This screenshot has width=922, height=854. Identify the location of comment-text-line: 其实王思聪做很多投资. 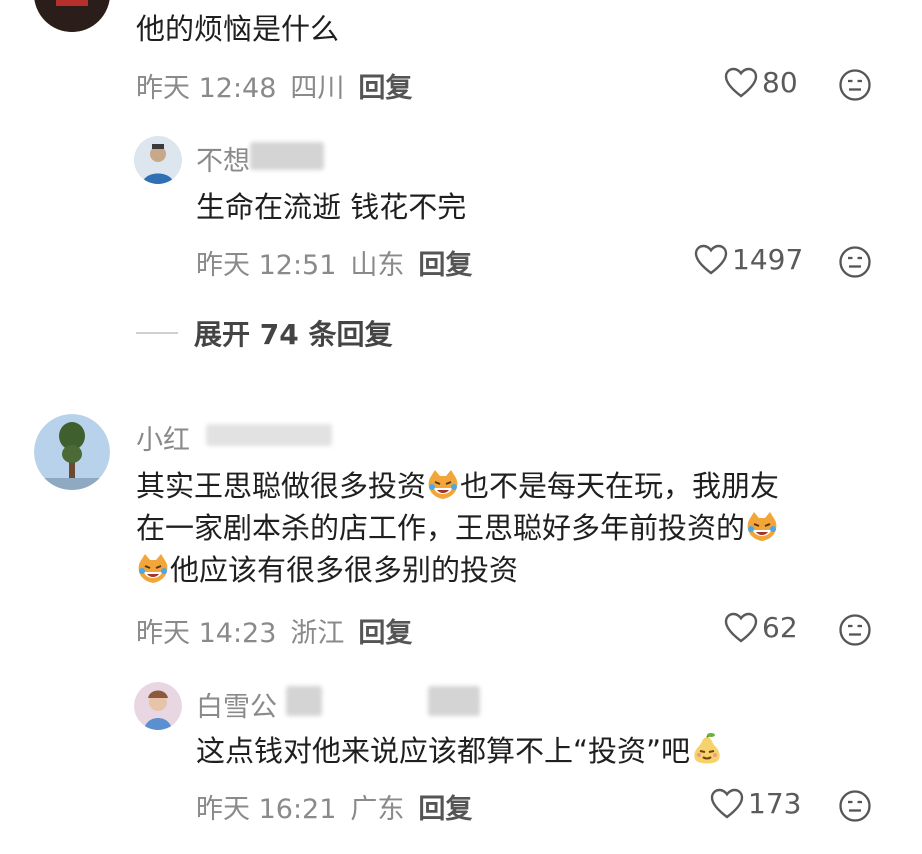
(281, 486).